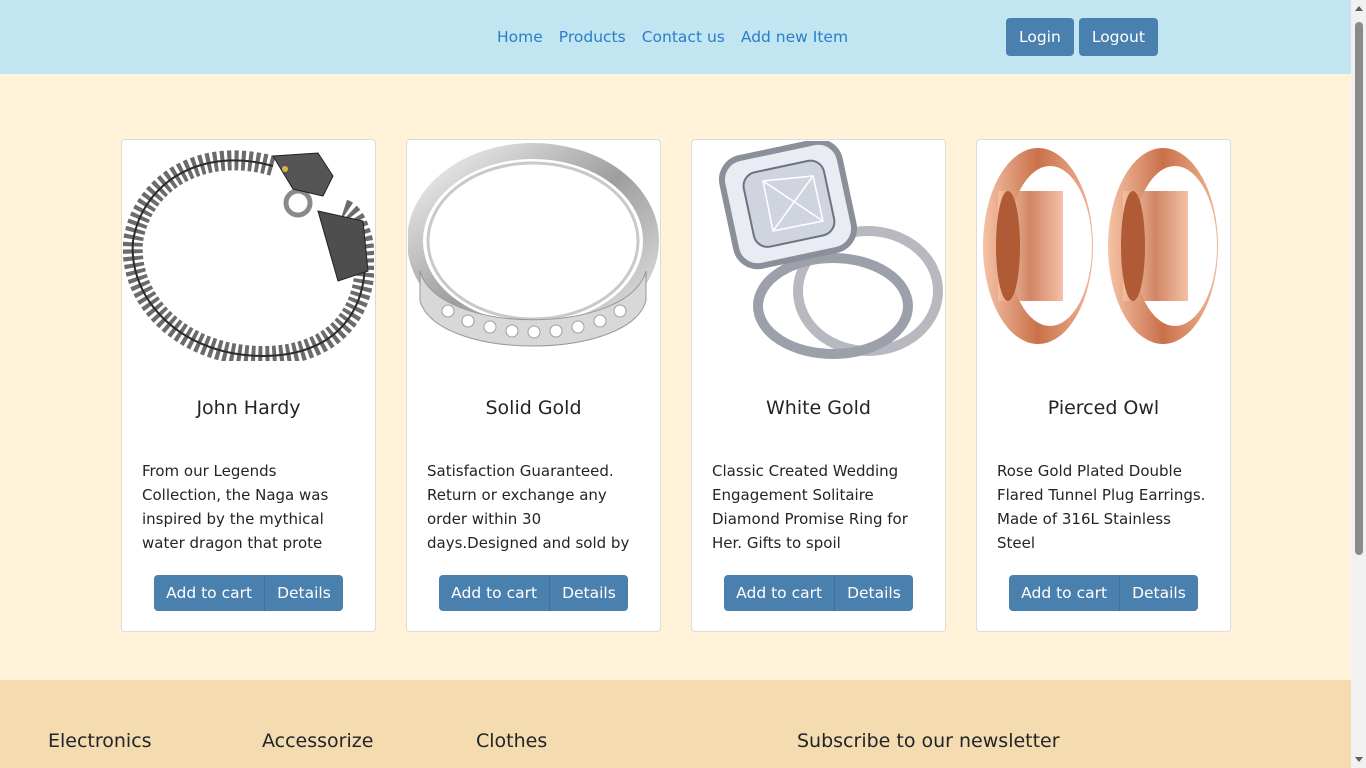 The image size is (1366, 768). I want to click on footer-heading-accessorize: Accessorize, so click(318, 741).